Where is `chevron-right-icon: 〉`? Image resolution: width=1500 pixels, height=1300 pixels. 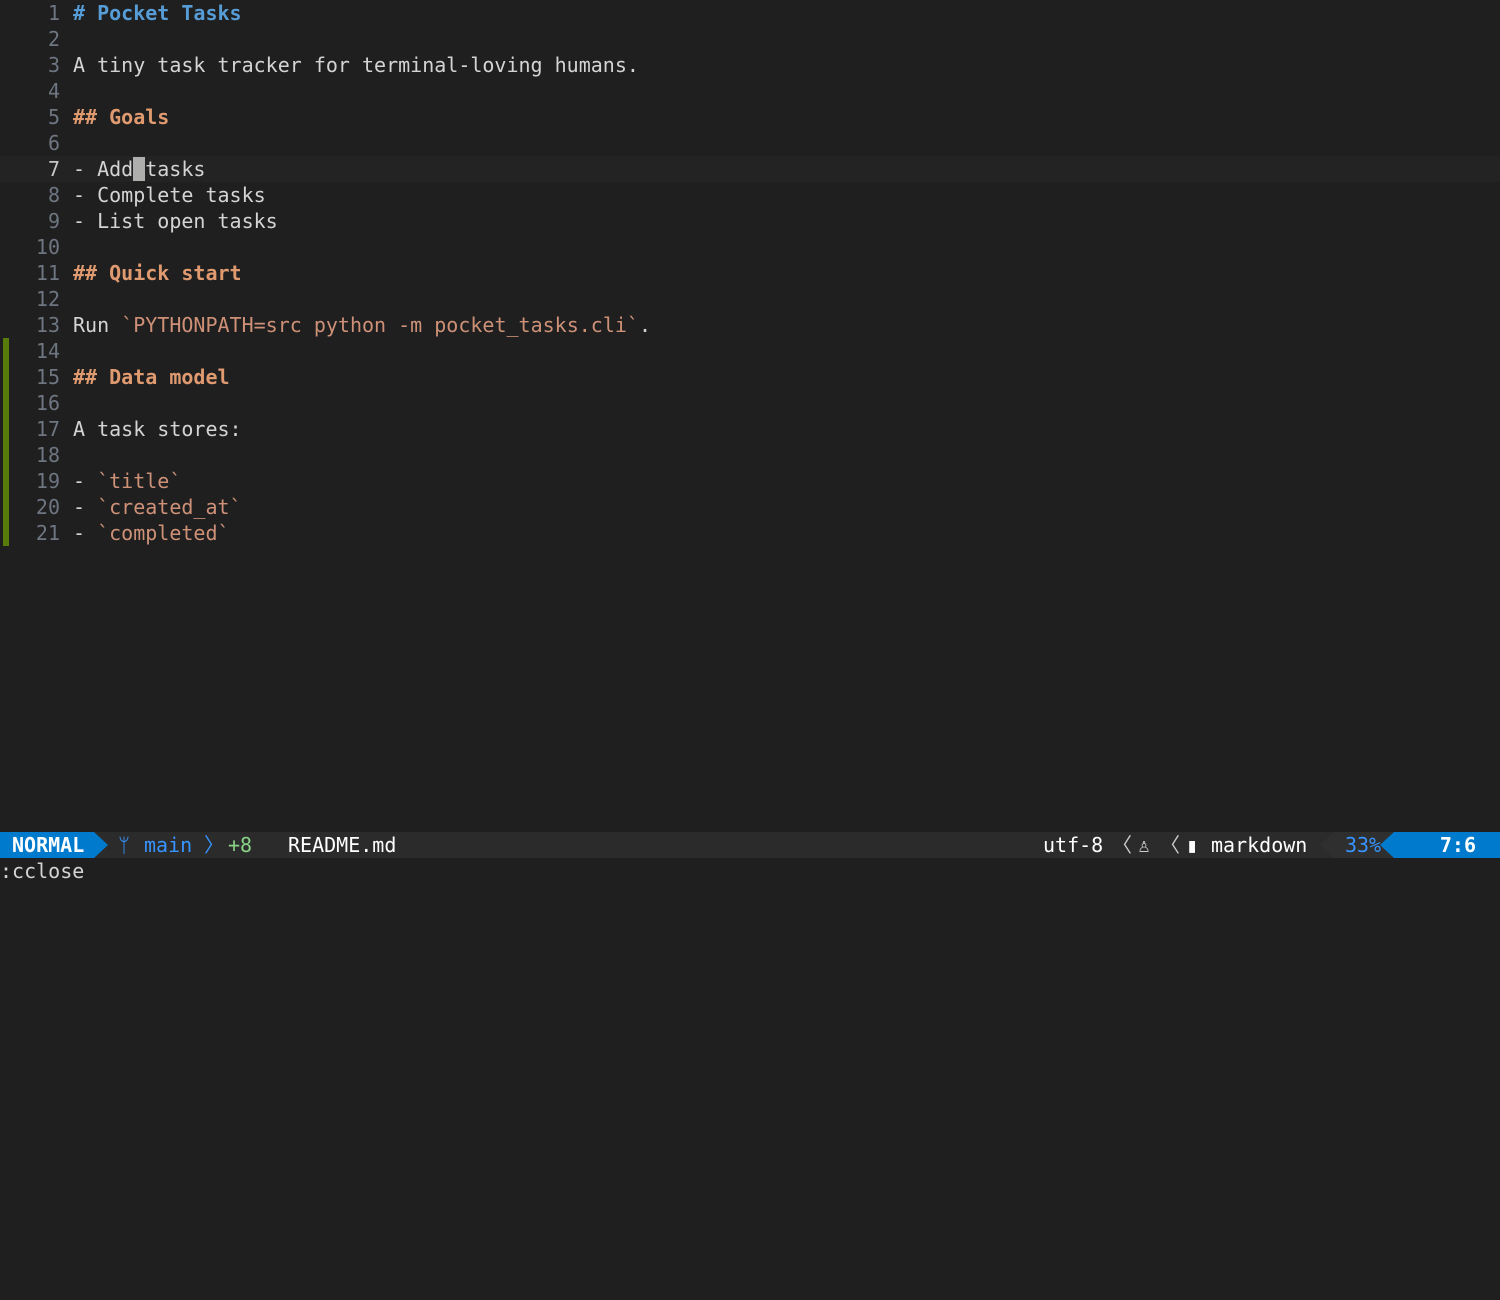
chevron-right-icon: 〉 is located at coordinates (214, 845).